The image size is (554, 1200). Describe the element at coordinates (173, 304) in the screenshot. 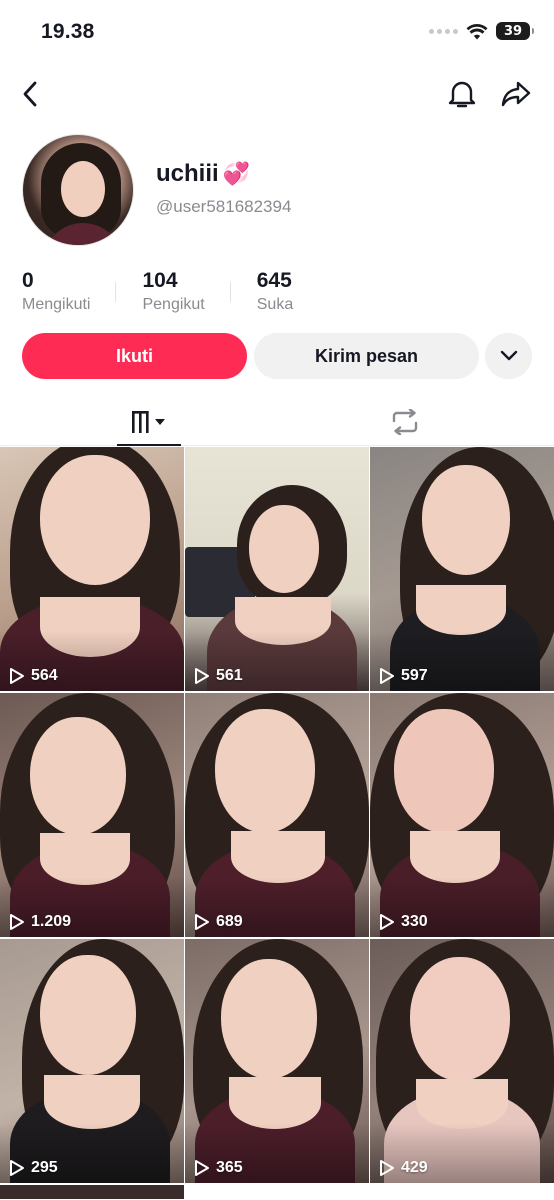

I see `stat-label: Pengikut` at that location.